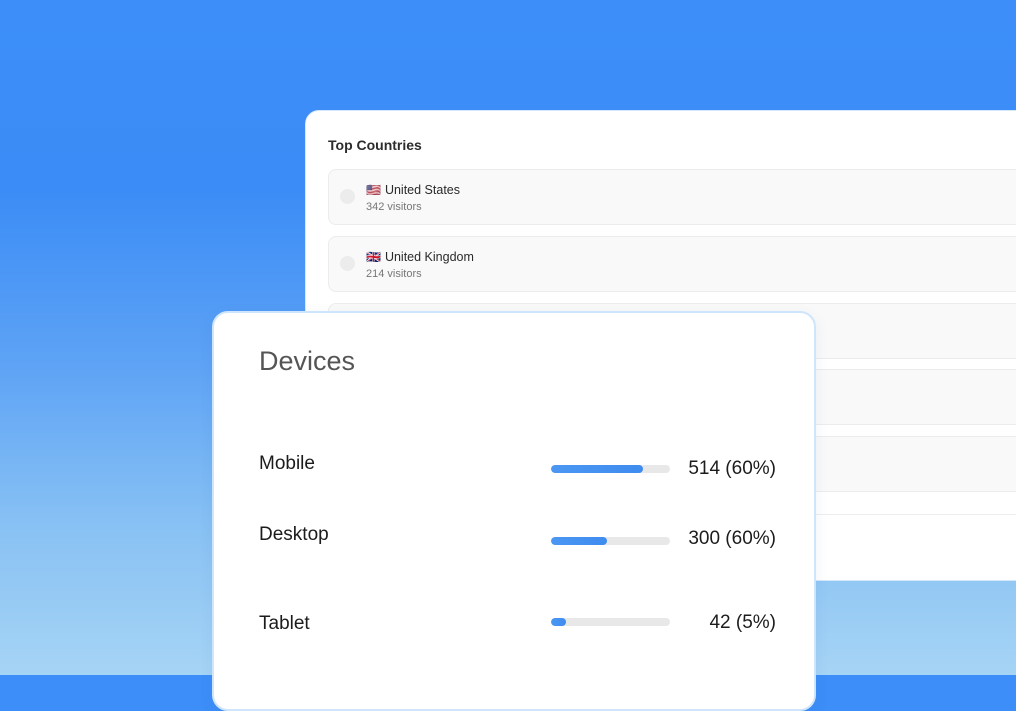 The height and width of the screenshot is (711, 1016). I want to click on us-flag-icon: 🇺🇸, so click(373, 190).